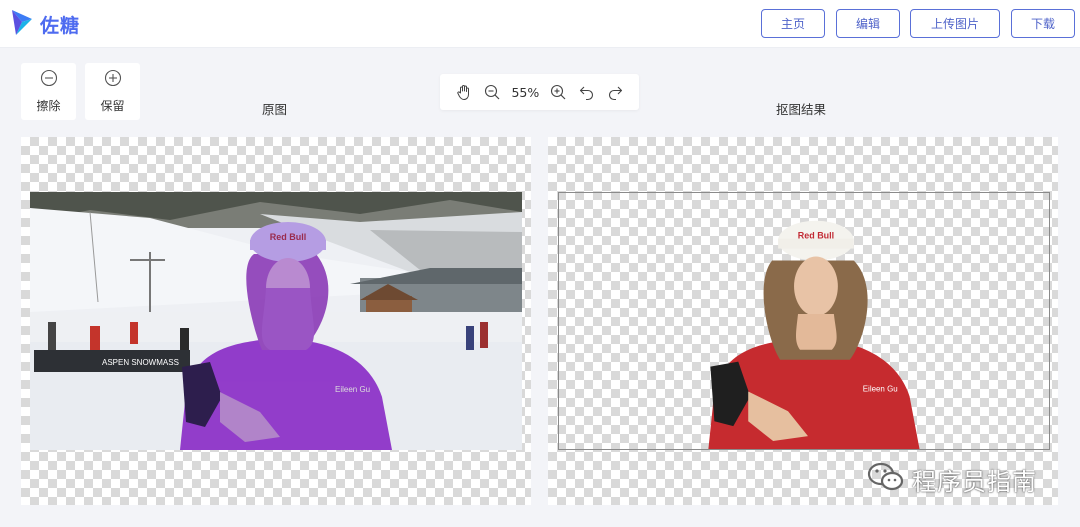 This screenshot has height=527, width=1080. I want to click on aspen-snowmass-sign: ASPEN SNOWMASS, so click(140, 362).